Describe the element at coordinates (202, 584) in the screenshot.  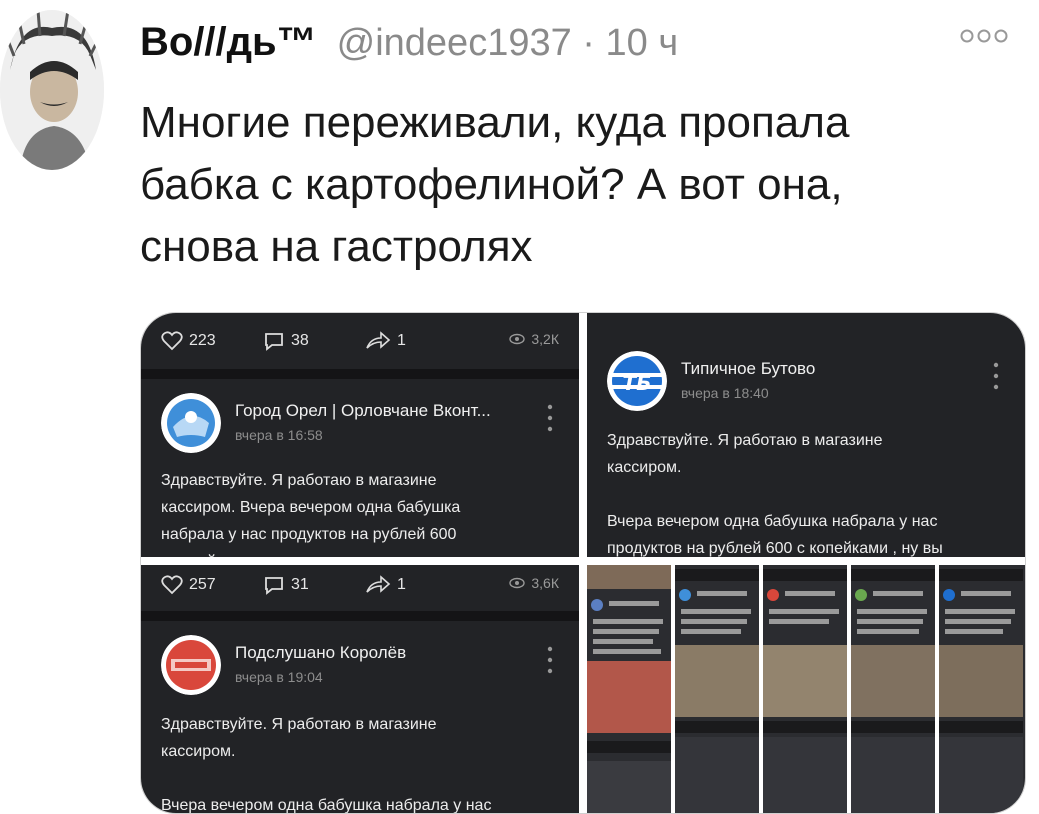
I see `likes-count: 257` at that location.